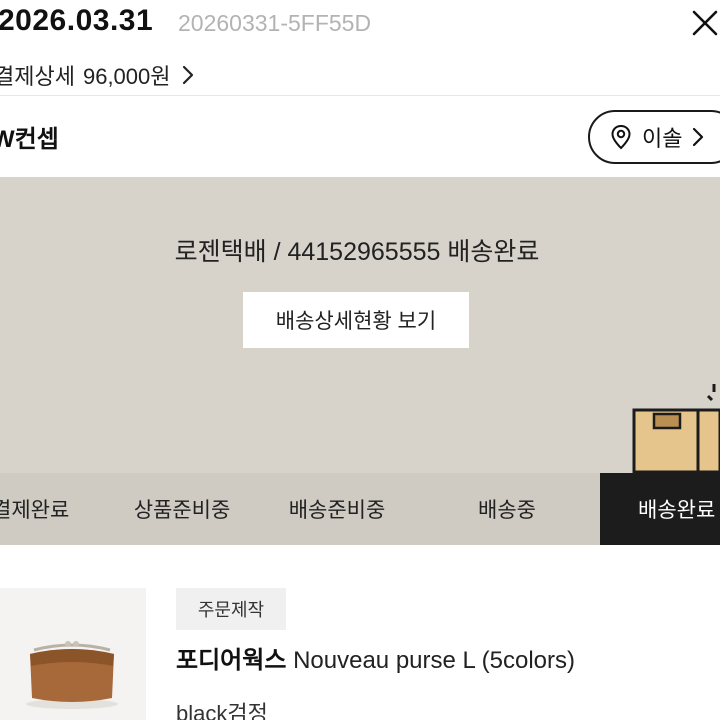 This screenshot has height=720, width=720. What do you see at coordinates (72, 675) in the screenshot?
I see `purse-image` at bounding box center [72, 675].